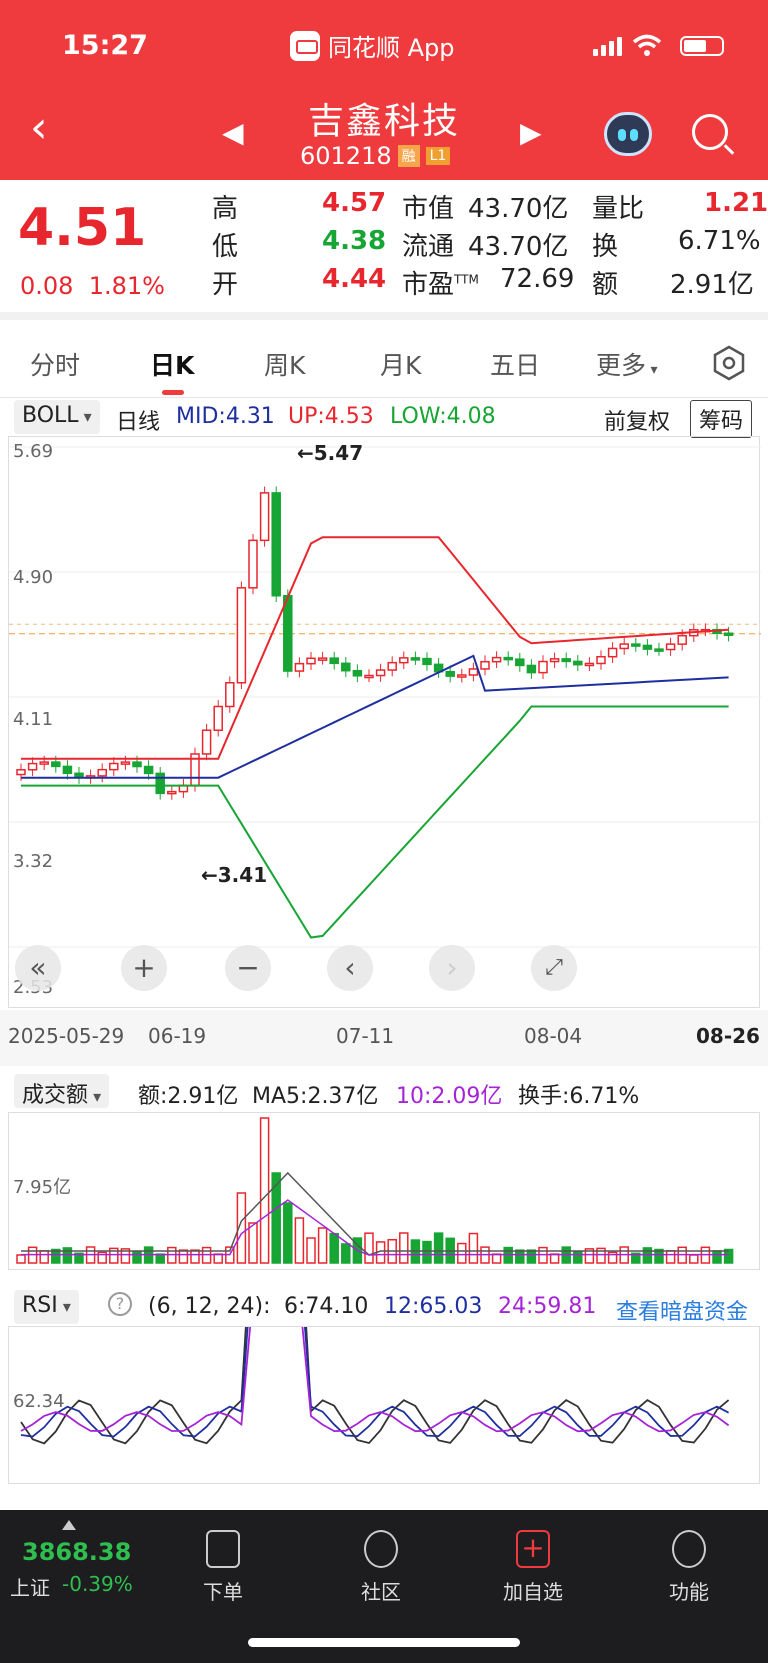 This screenshot has height=1663, width=768. What do you see at coordinates (33, 719) in the screenshot?
I see `price-tick: 4.11` at bounding box center [33, 719].